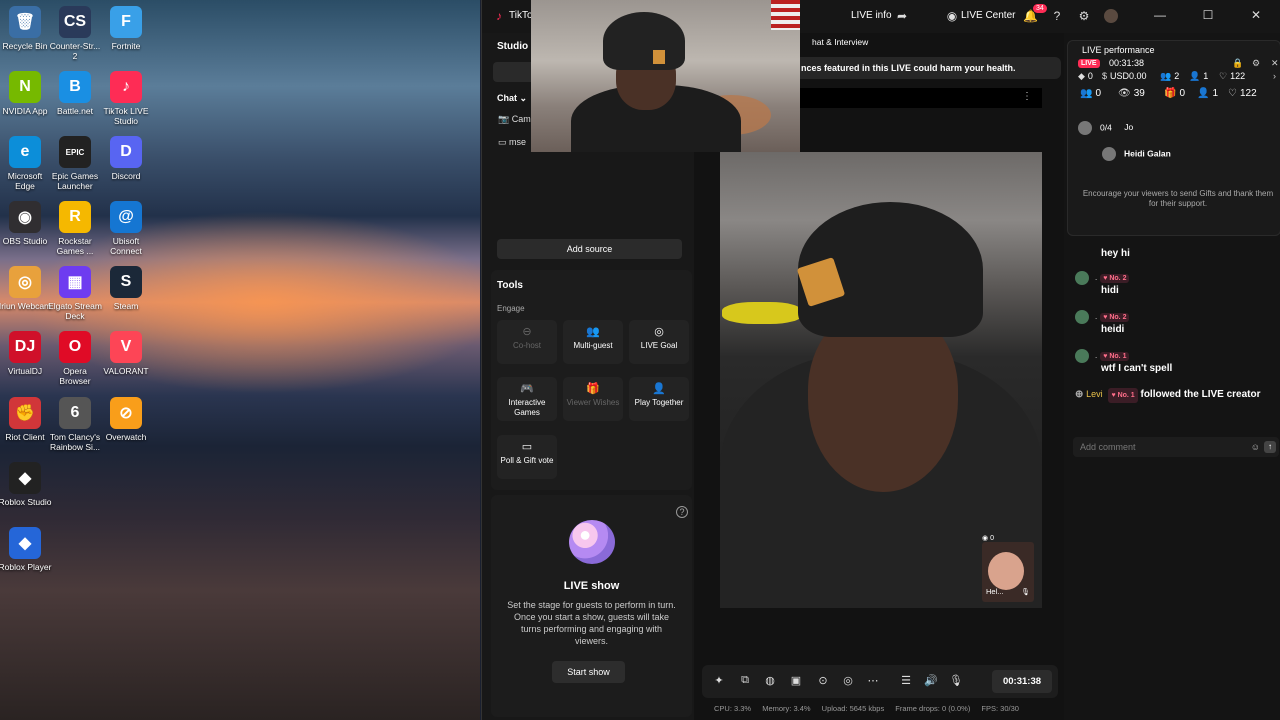  Describe the element at coordinates (873, 680) in the screenshot. I see `more-icon: ⋯` at that location.